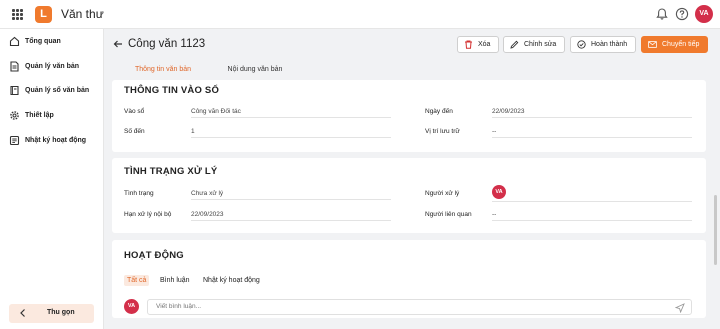  I want to click on forward-button: Chuyển tiếp, so click(674, 44).